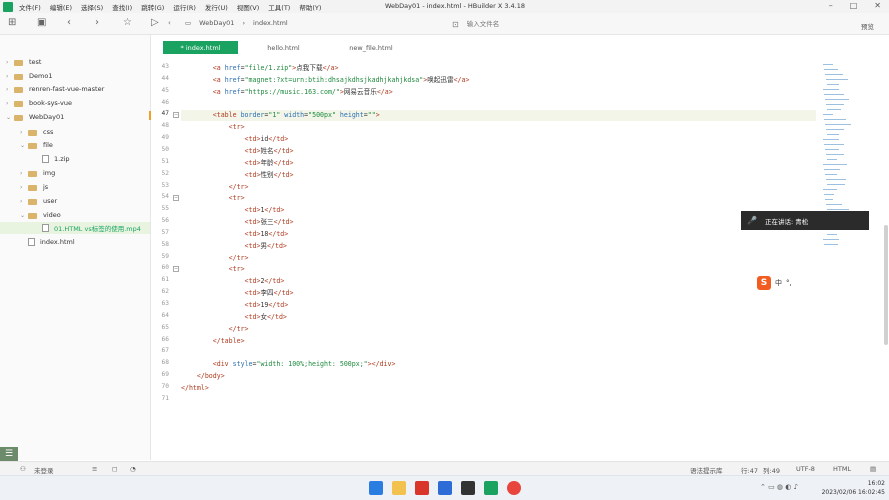 This screenshot has width=889, height=500. I want to click on sidebar-item: › user, so click(75, 201).